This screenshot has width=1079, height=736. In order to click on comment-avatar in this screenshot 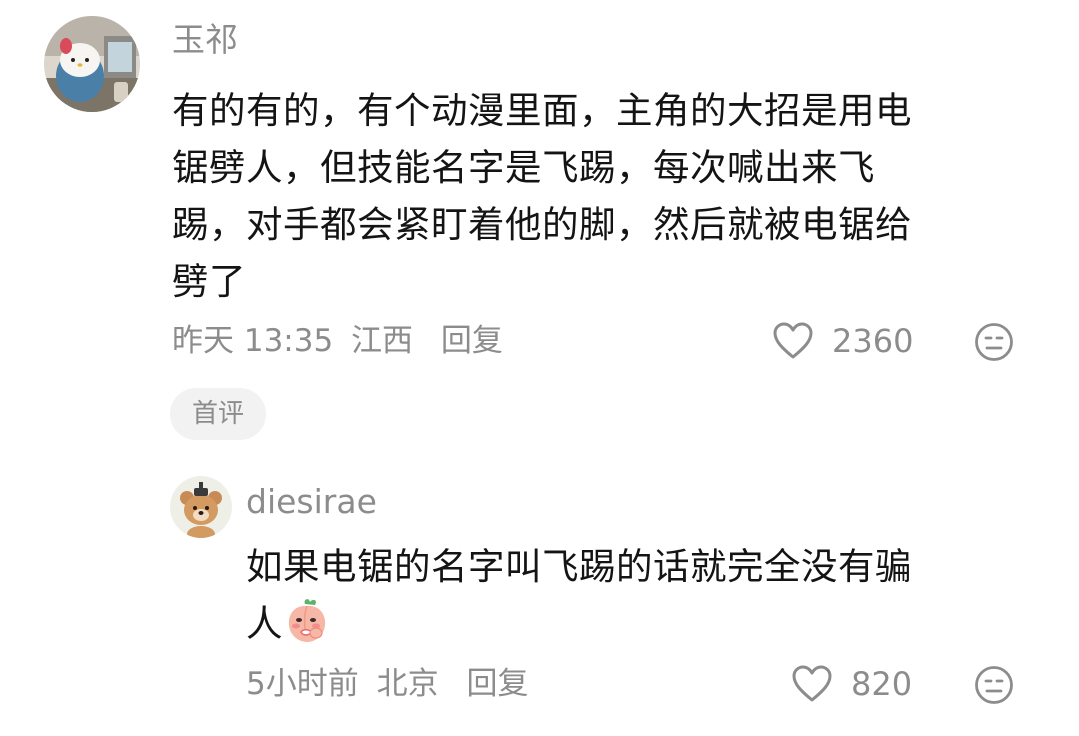, I will do `click(92, 64)`.